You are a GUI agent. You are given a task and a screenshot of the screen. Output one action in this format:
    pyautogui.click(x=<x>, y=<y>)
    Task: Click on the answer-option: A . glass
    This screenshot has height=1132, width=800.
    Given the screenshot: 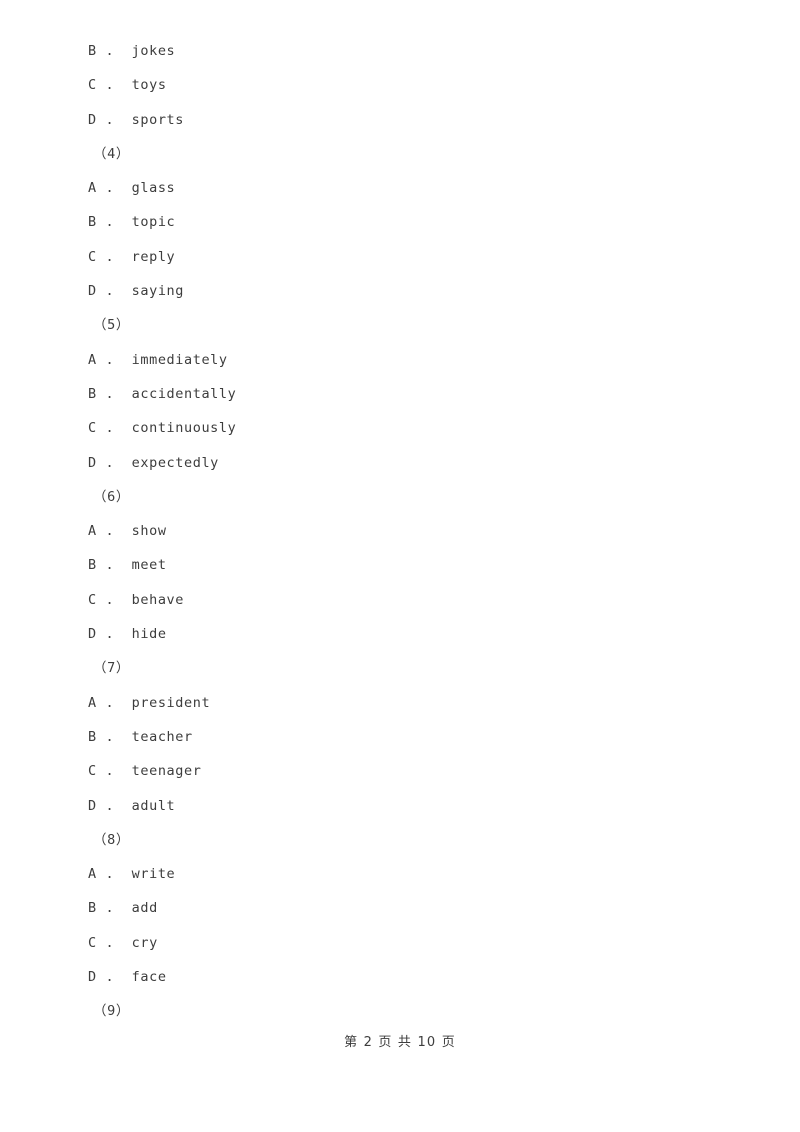 What is the action you would take?
    pyautogui.click(x=408, y=188)
    